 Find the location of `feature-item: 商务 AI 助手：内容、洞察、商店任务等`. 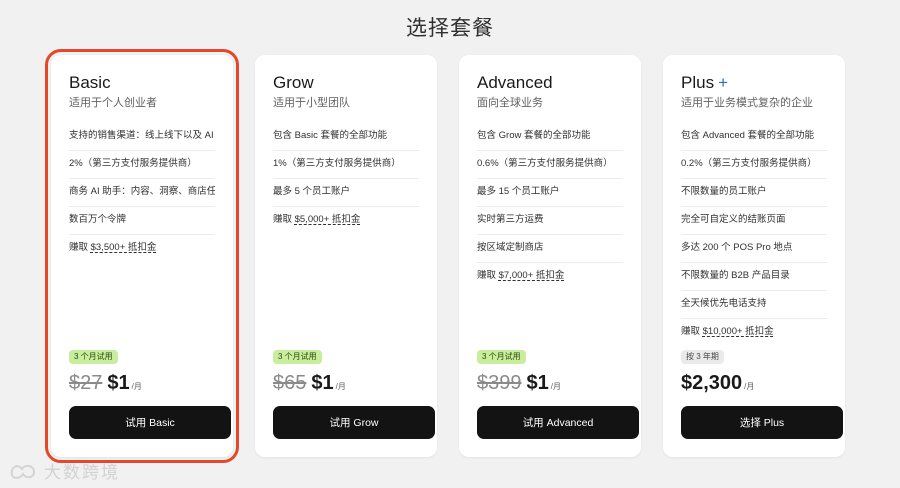

feature-item: 商务 AI 助手：内容、洞察、商店任务等 is located at coordinates (142, 192).